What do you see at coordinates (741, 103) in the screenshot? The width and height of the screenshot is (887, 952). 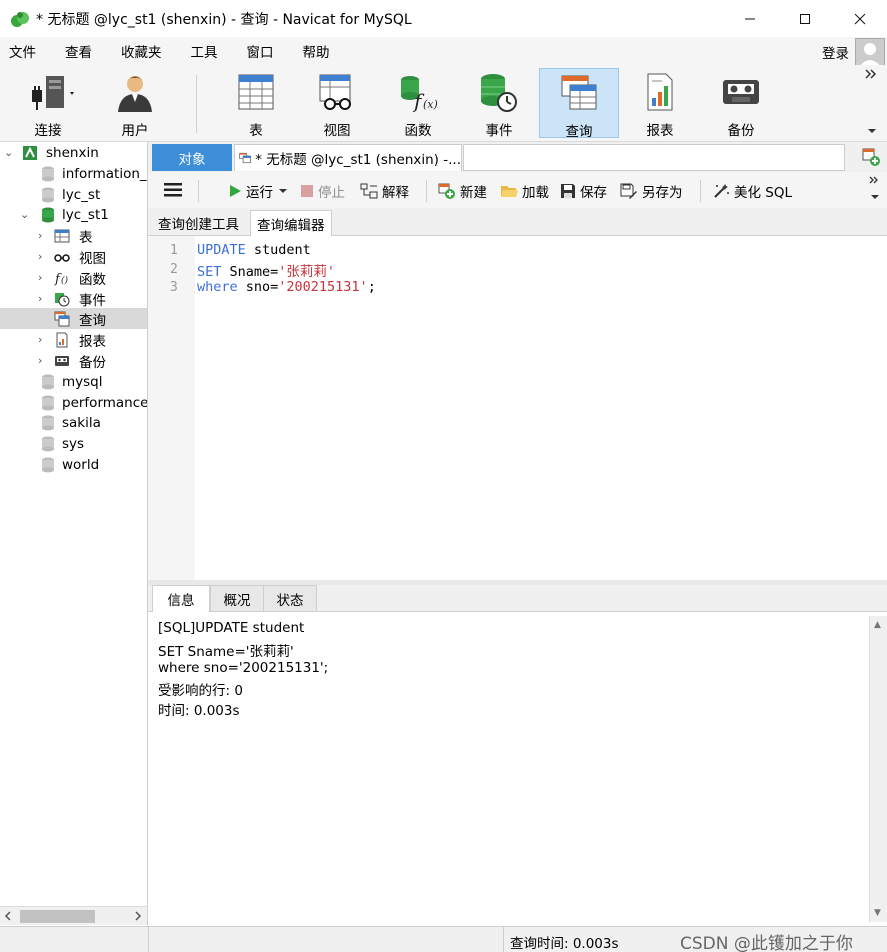 I see `backup-button: 备份` at bounding box center [741, 103].